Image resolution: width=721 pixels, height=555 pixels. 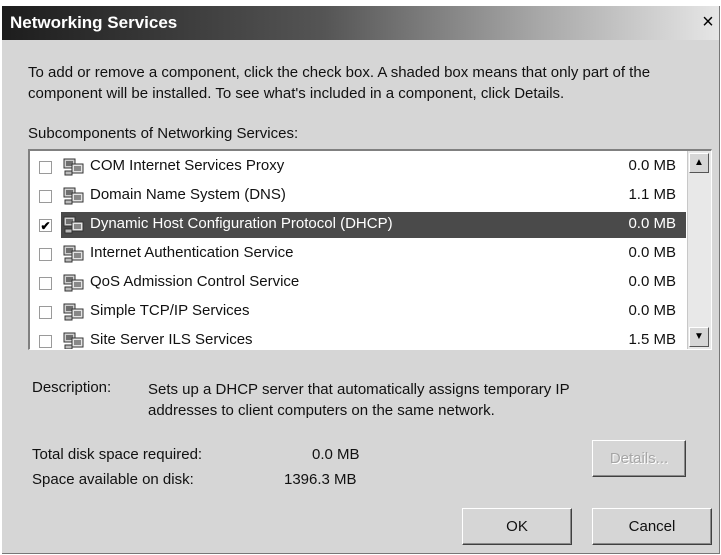 I want to click on subcomponents-label: Subcomponents of Networking Services:, so click(x=163, y=133).